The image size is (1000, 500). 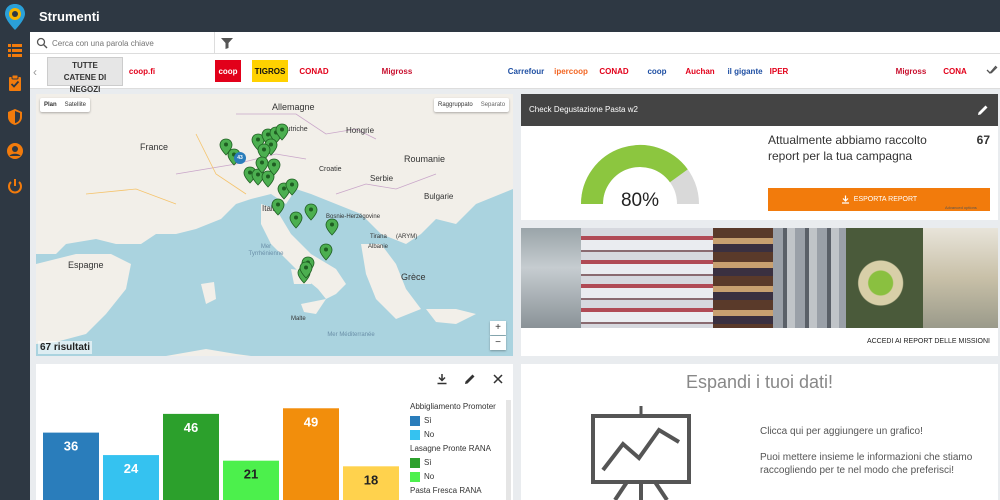 What do you see at coordinates (425, 159) in the screenshot?
I see `label-roumanie: Roumanie` at bounding box center [425, 159].